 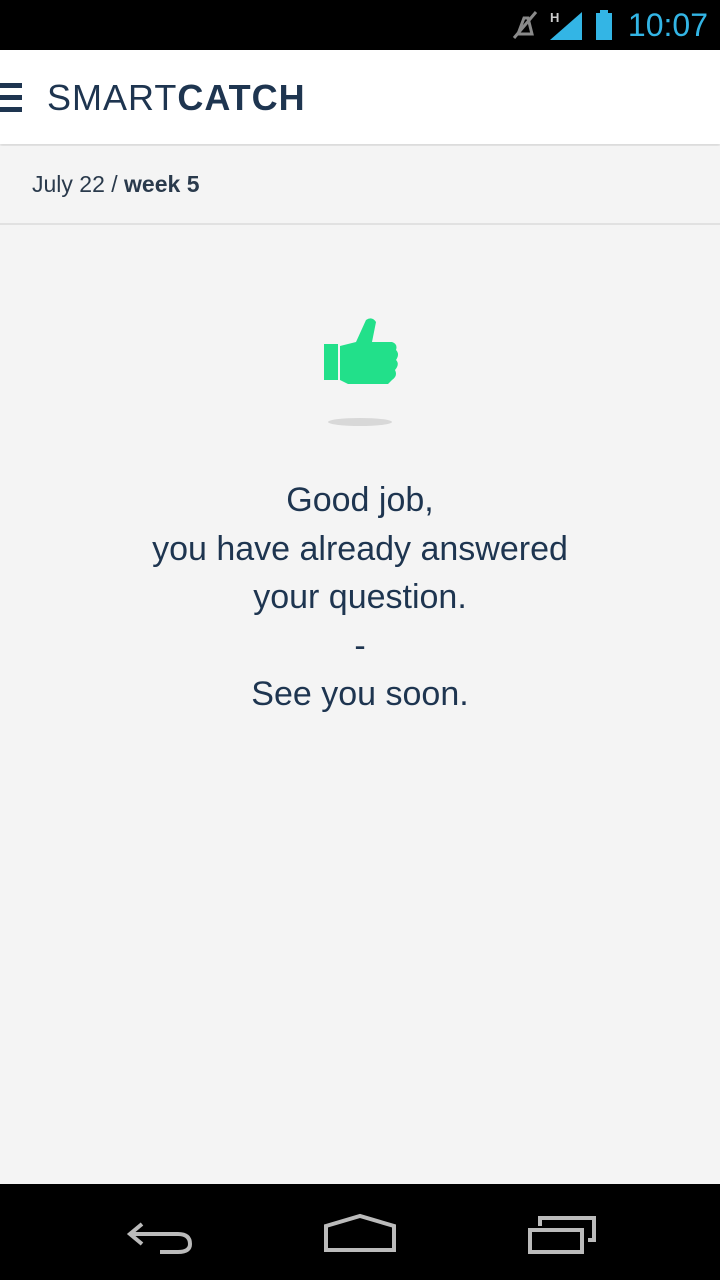 I want to click on date-label: July 22, so click(x=68, y=184).